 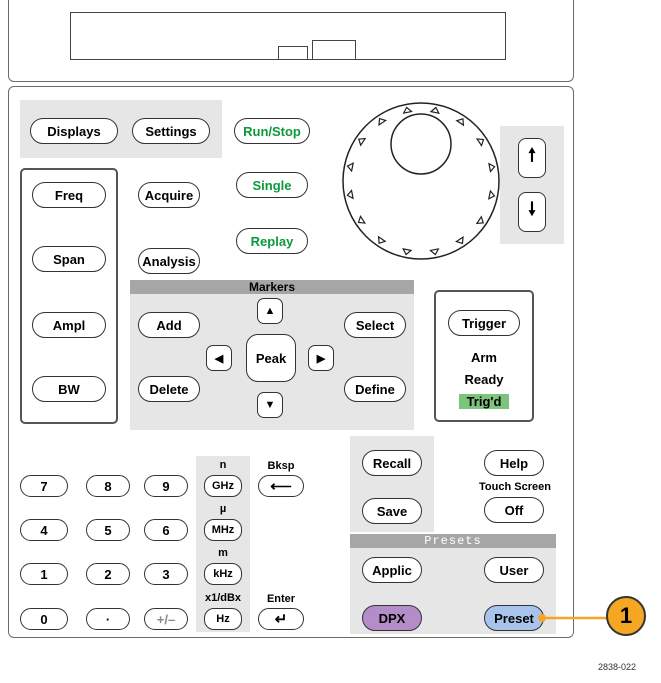 What do you see at coordinates (169, 389) in the screenshot?
I see `marker-delete-button: Delete` at bounding box center [169, 389].